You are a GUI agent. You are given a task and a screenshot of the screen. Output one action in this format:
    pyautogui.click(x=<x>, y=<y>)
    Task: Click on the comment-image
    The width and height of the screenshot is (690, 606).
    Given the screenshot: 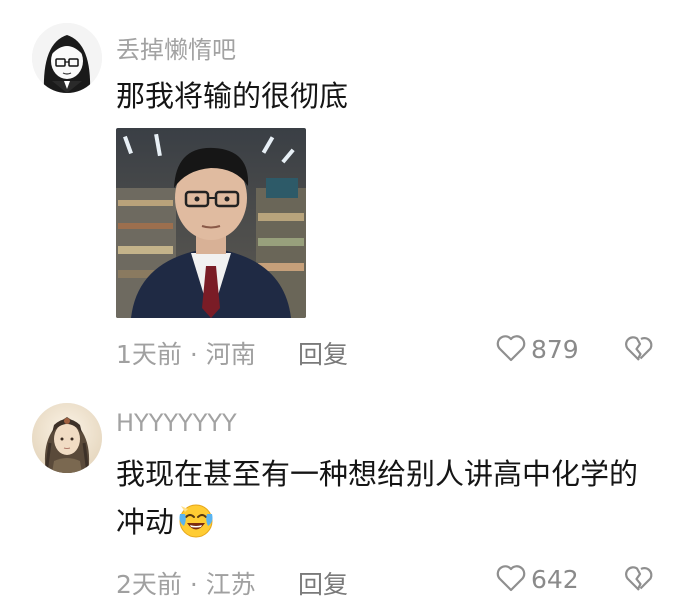 What is the action you would take?
    pyautogui.click(x=211, y=223)
    